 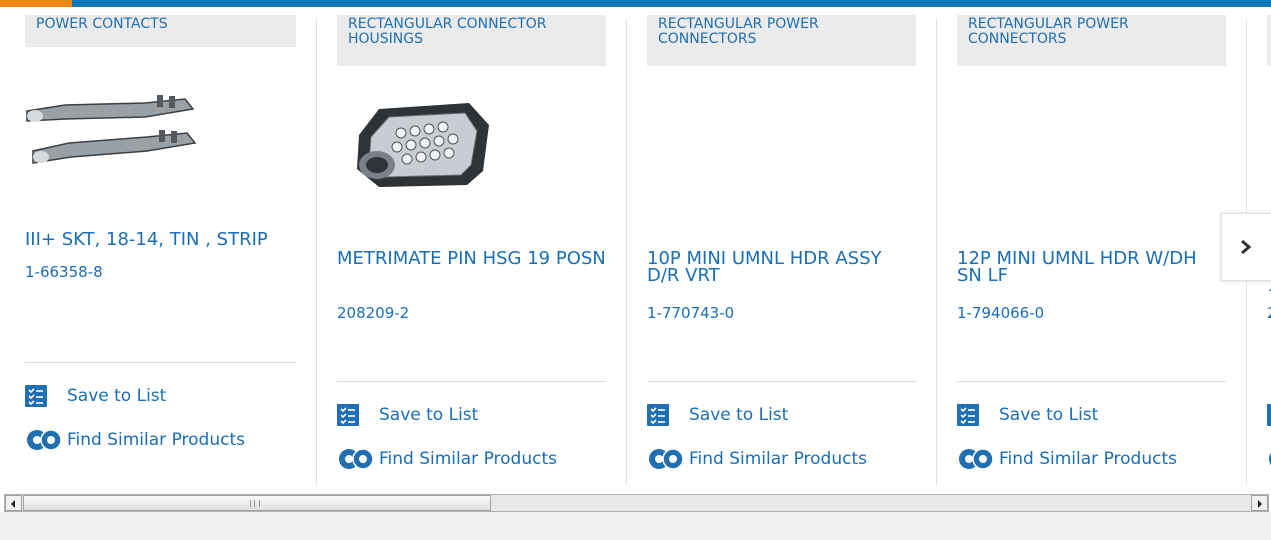 I want to click on carousel-next-button, so click(x=1246, y=247).